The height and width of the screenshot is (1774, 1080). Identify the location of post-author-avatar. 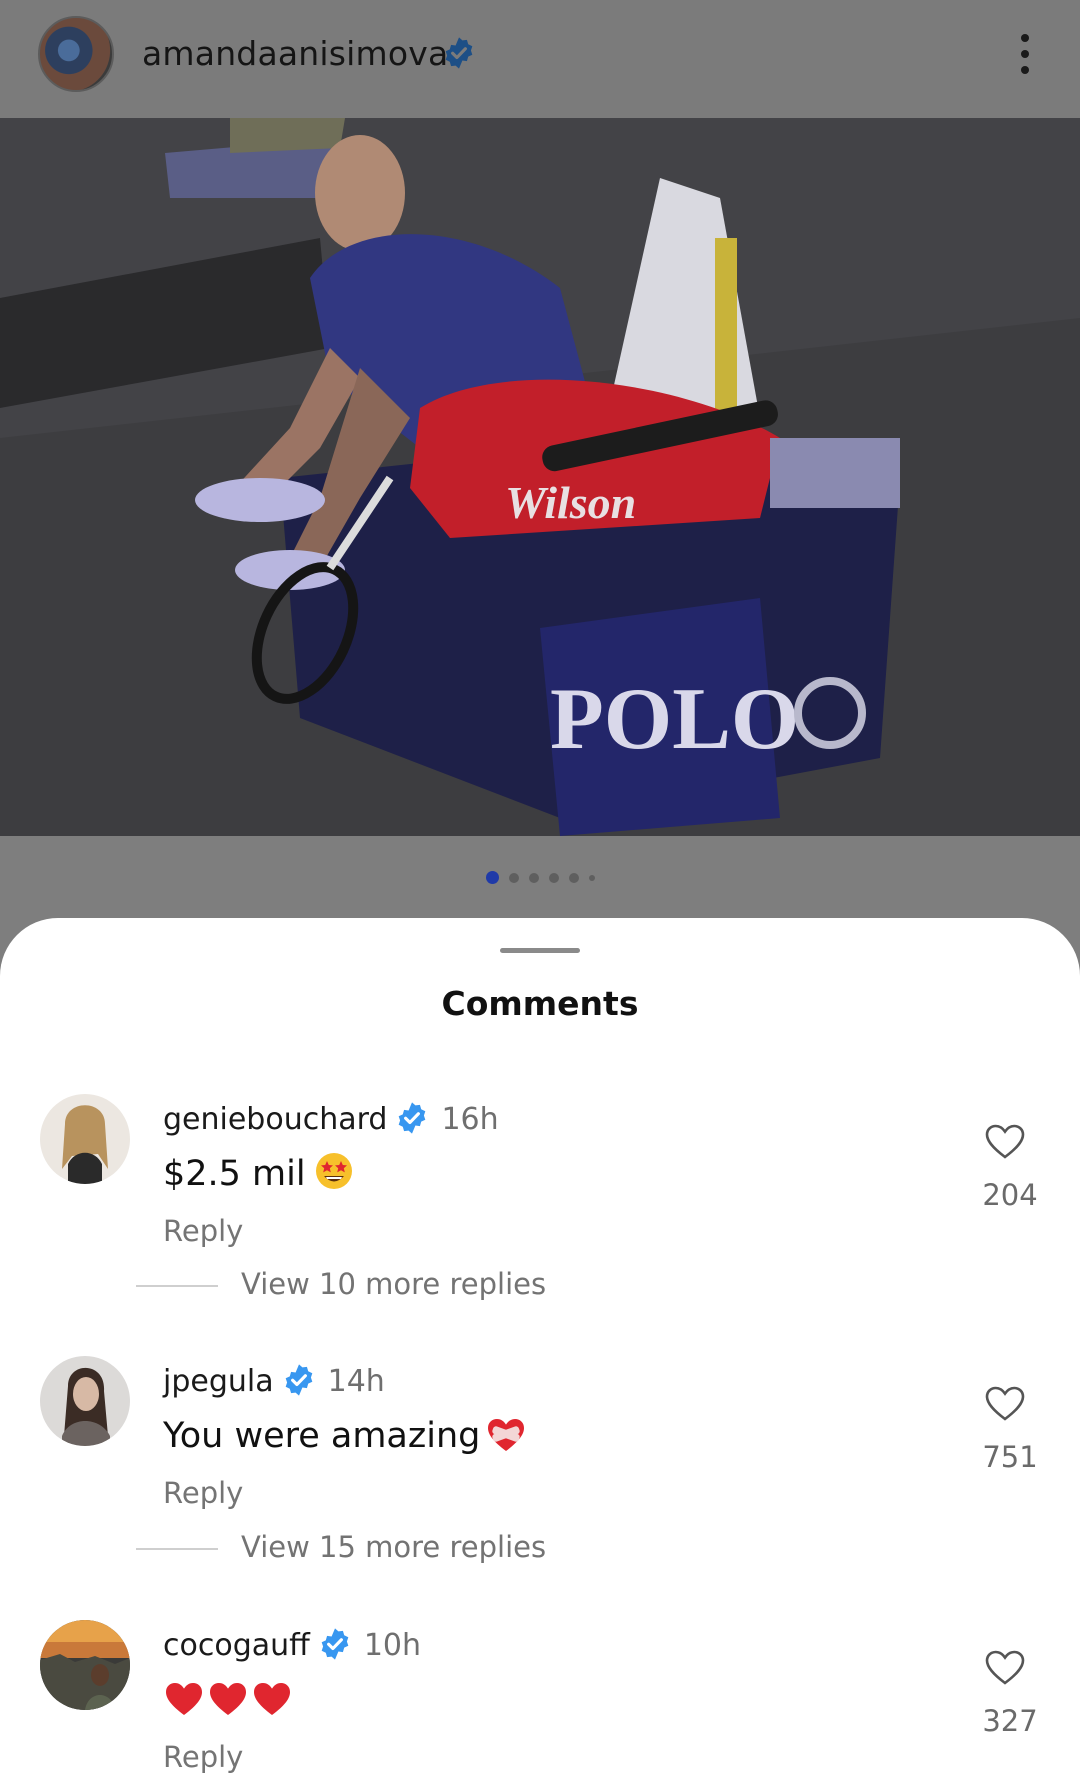
(76, 54).